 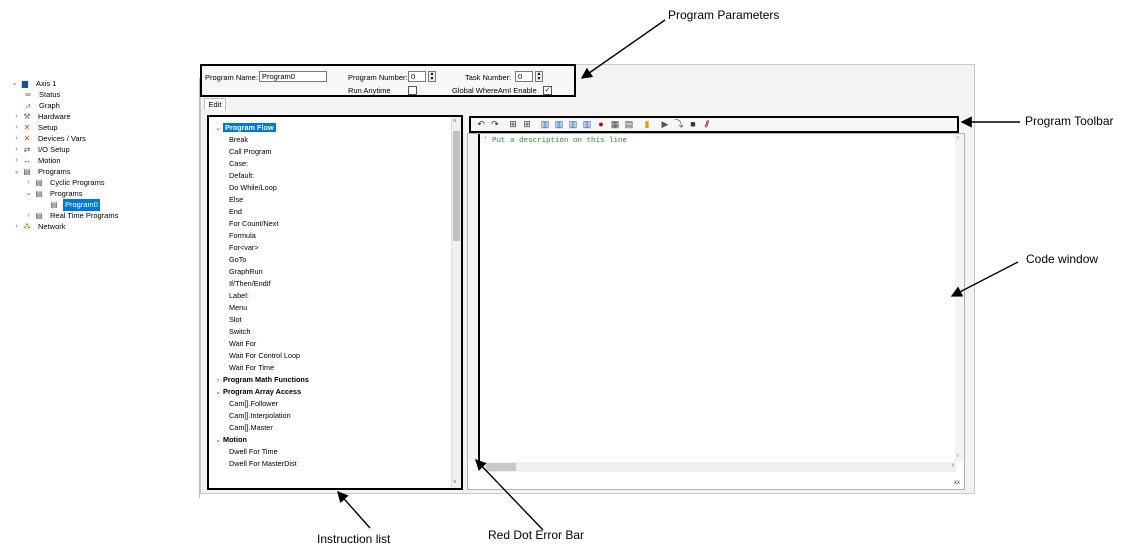 What do you see at coordinates (1062, 259) in the screenshot?
I see `callout-code-window: Code window` at bounding box center [1062, 259].